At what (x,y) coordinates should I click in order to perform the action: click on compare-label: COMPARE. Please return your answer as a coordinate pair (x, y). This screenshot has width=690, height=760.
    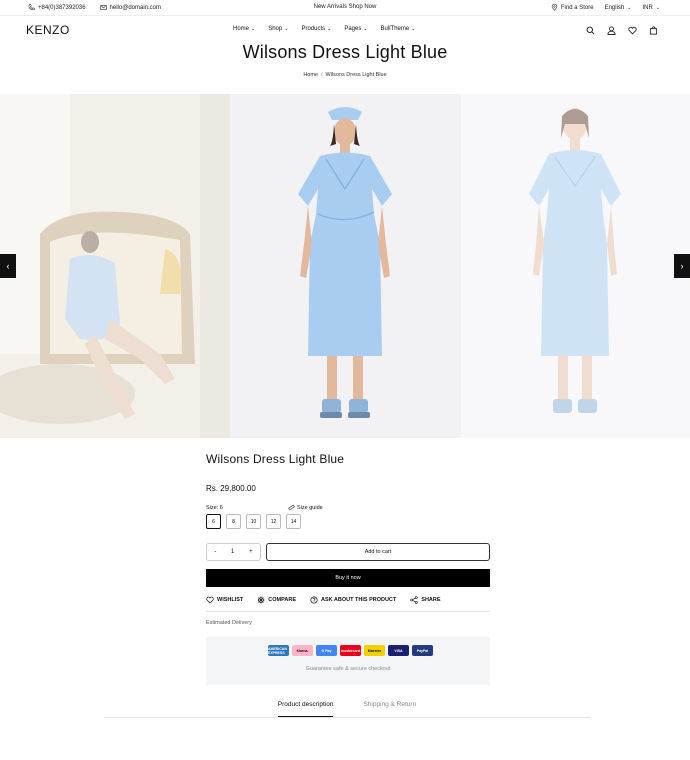
    Looking at the image, I should click on (282, 600).